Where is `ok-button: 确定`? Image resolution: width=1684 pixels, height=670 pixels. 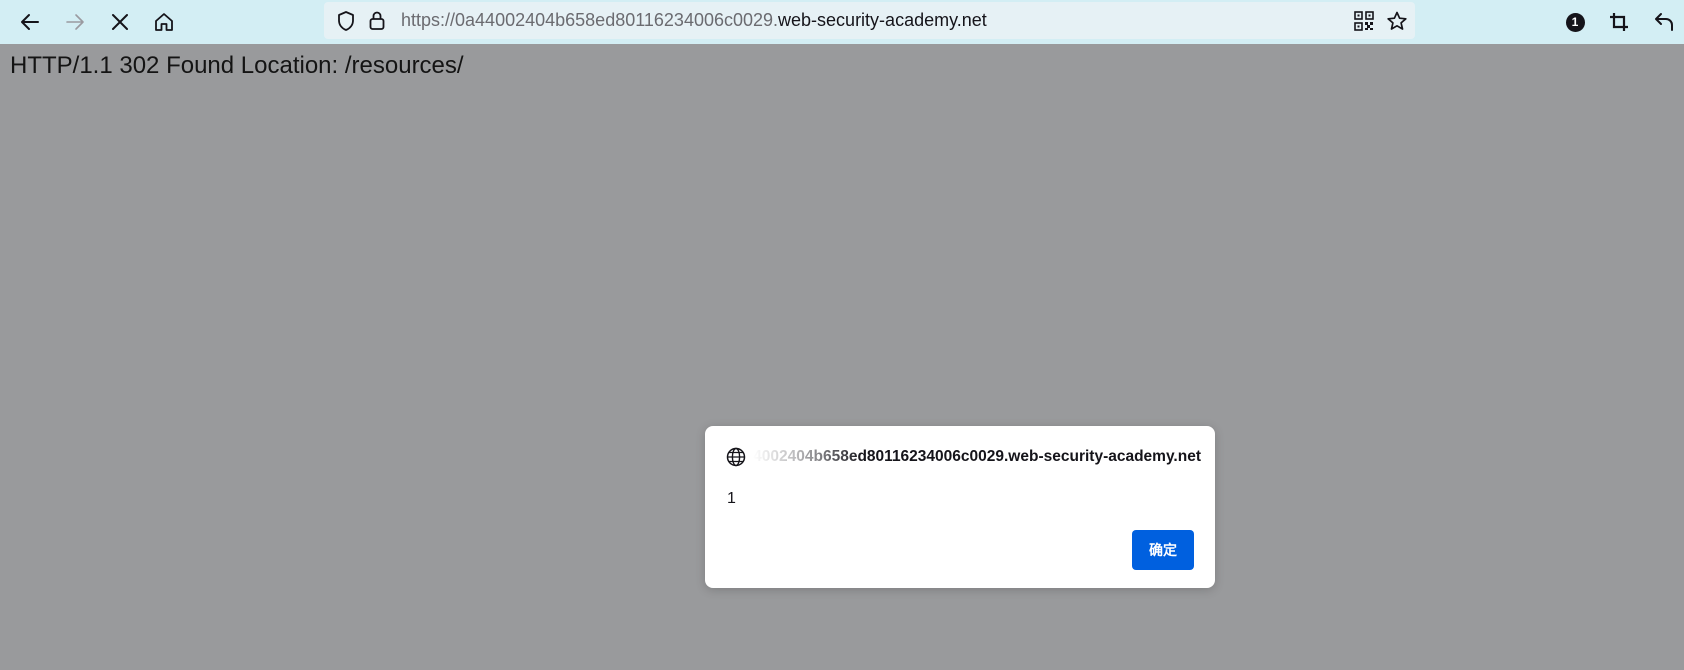
ok-button: 确定 is located at coordinates (1163, 550).